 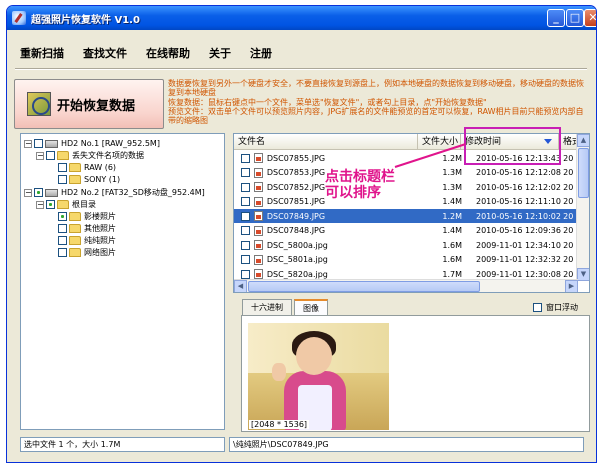 What do you see at coordinates (297, 245) in the screenshot?
I see `file-name: DSC_5800a.jpg` at bounding box center [297, 245].